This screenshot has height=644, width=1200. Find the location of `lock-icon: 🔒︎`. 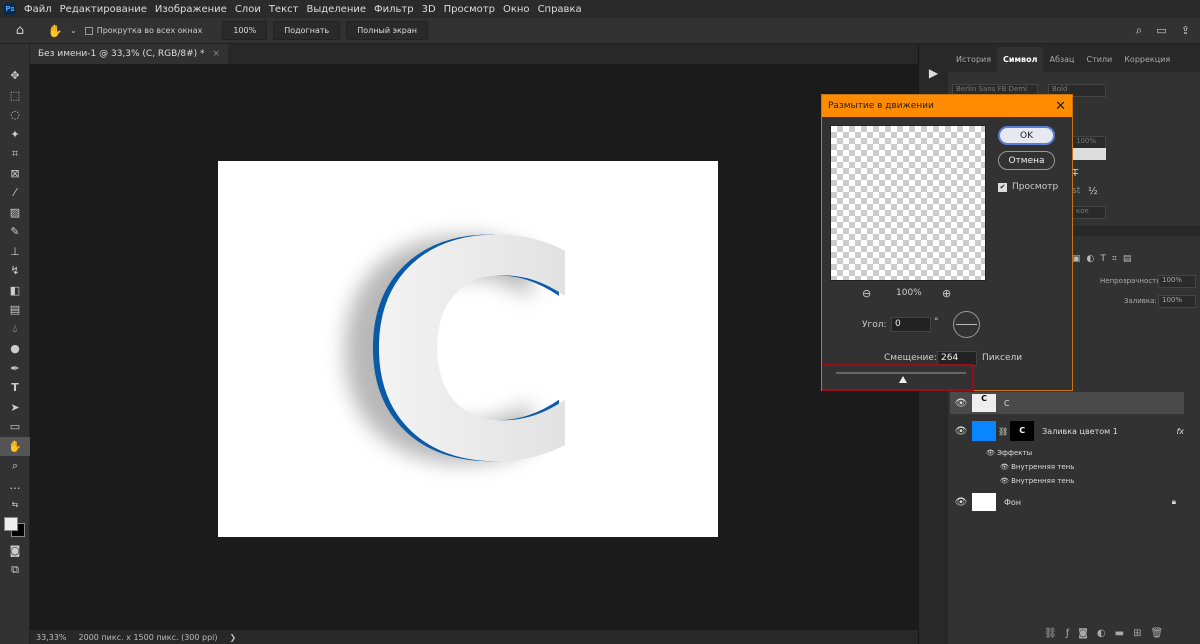

lock-icon: 🔒︎ is located at coordinates (1174, 502).